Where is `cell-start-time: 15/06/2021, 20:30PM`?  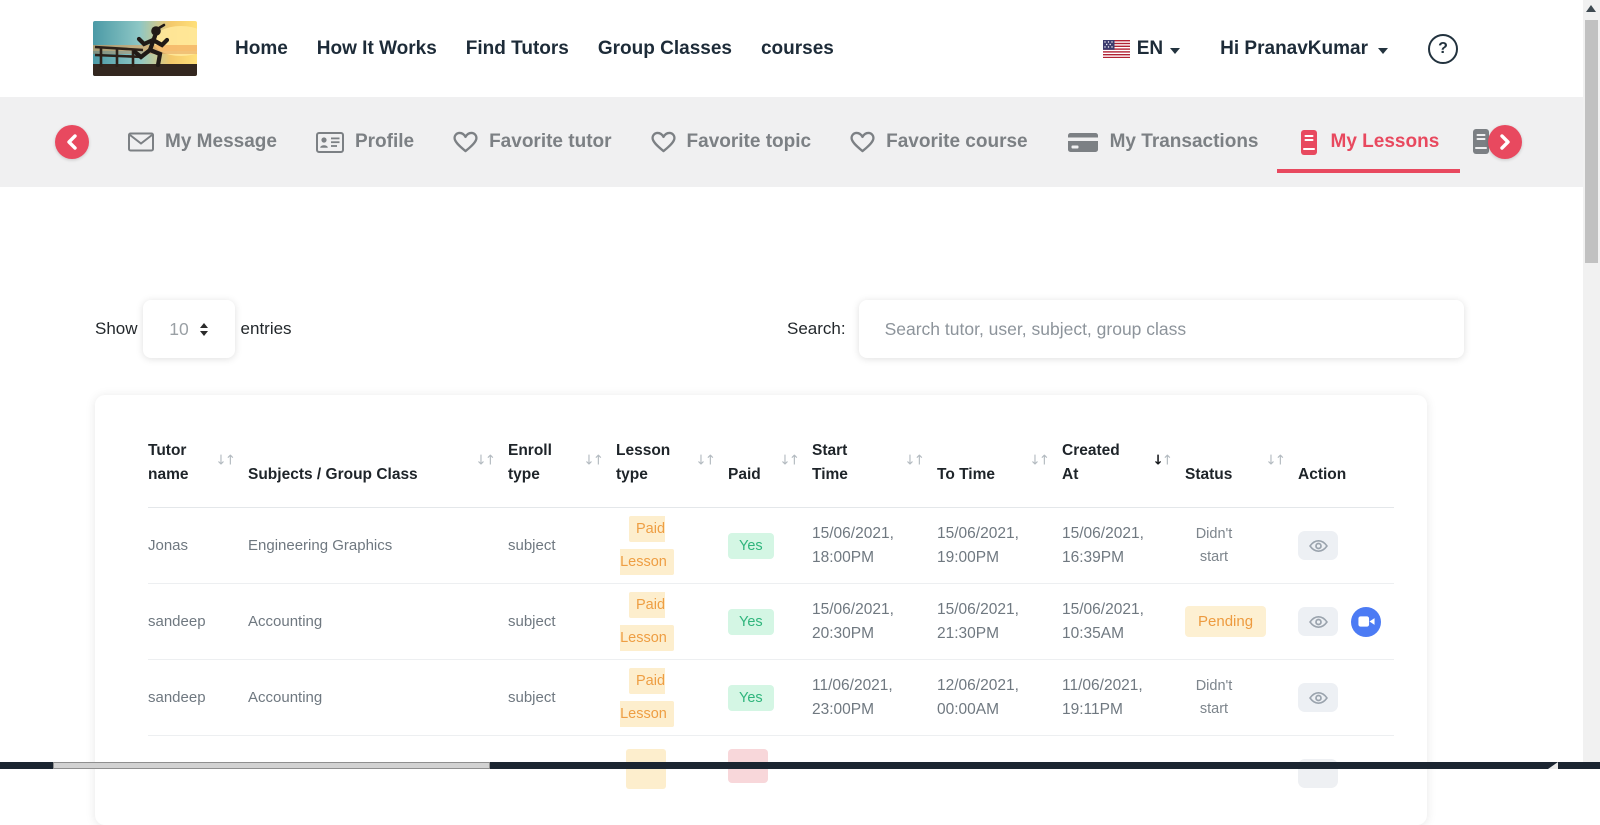
cell-start-time: 15/06/2021, 20:30PM is located at coordinates (853, 621).